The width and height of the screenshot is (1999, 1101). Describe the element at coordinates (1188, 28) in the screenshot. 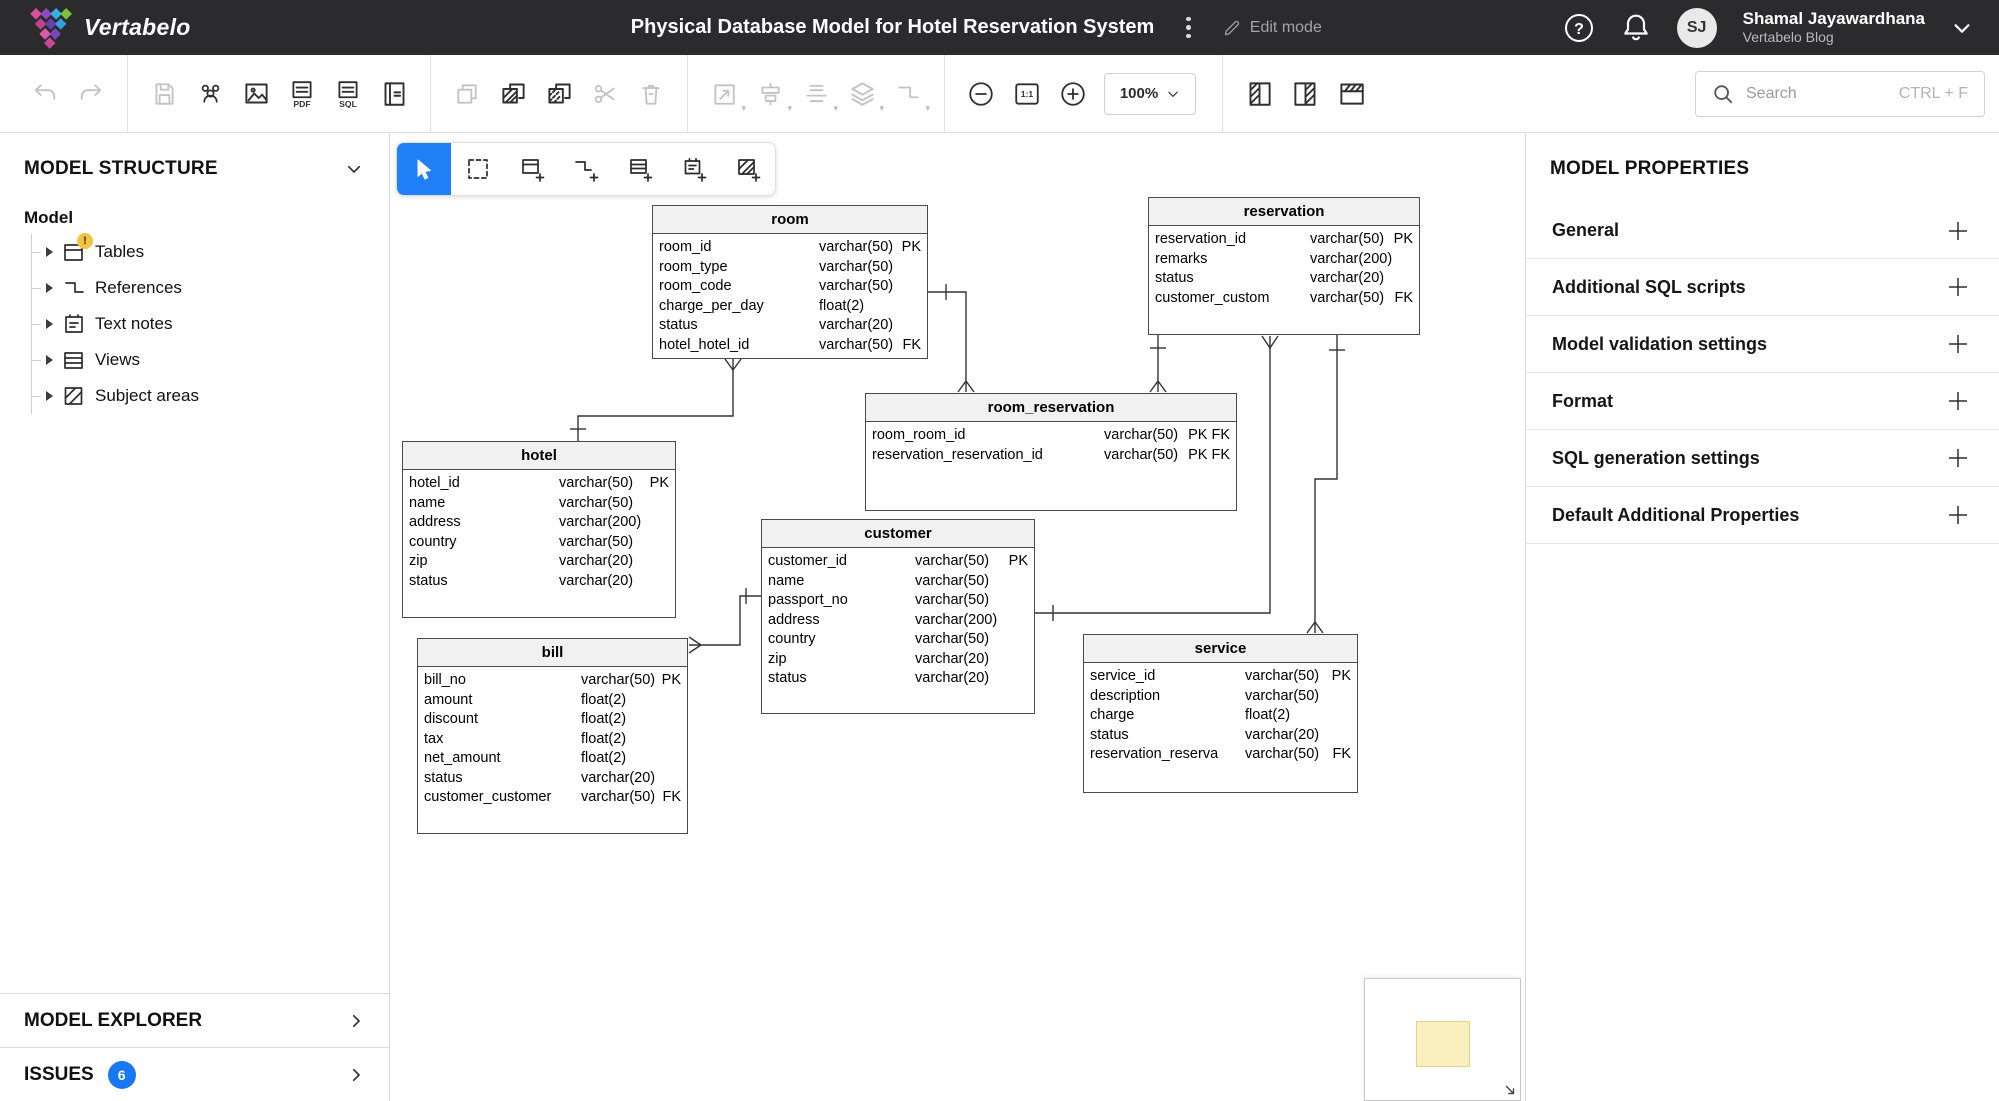

I see `document-menu-kebab-icon` at that location.